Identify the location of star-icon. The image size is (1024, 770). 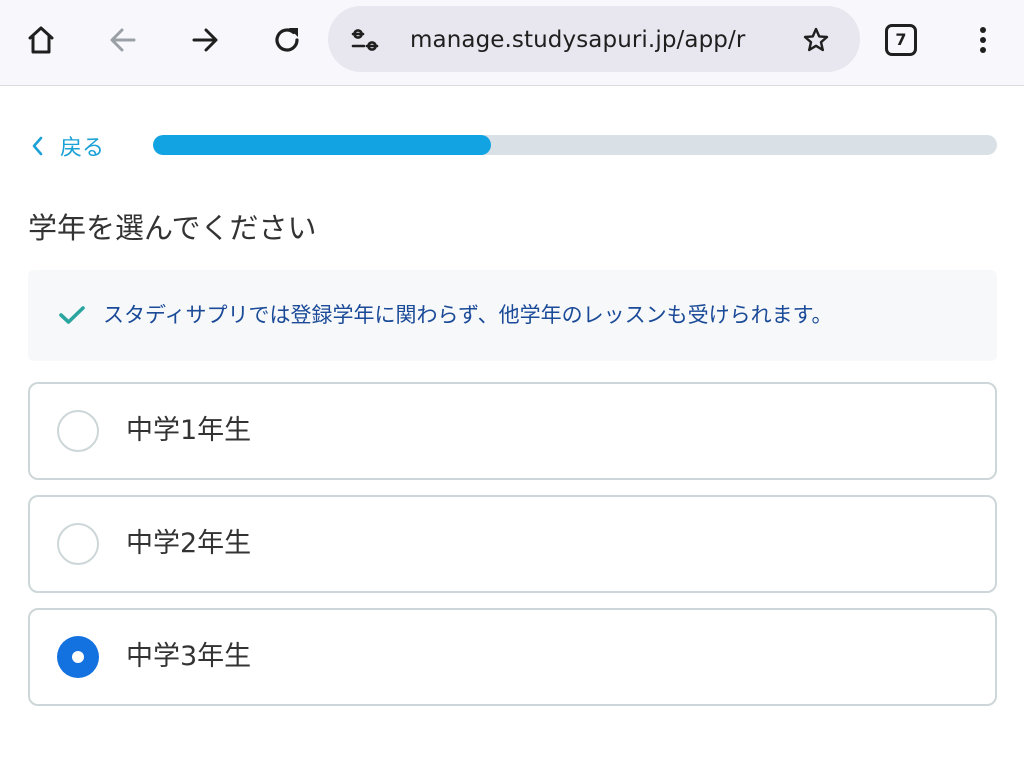
(816, 40).